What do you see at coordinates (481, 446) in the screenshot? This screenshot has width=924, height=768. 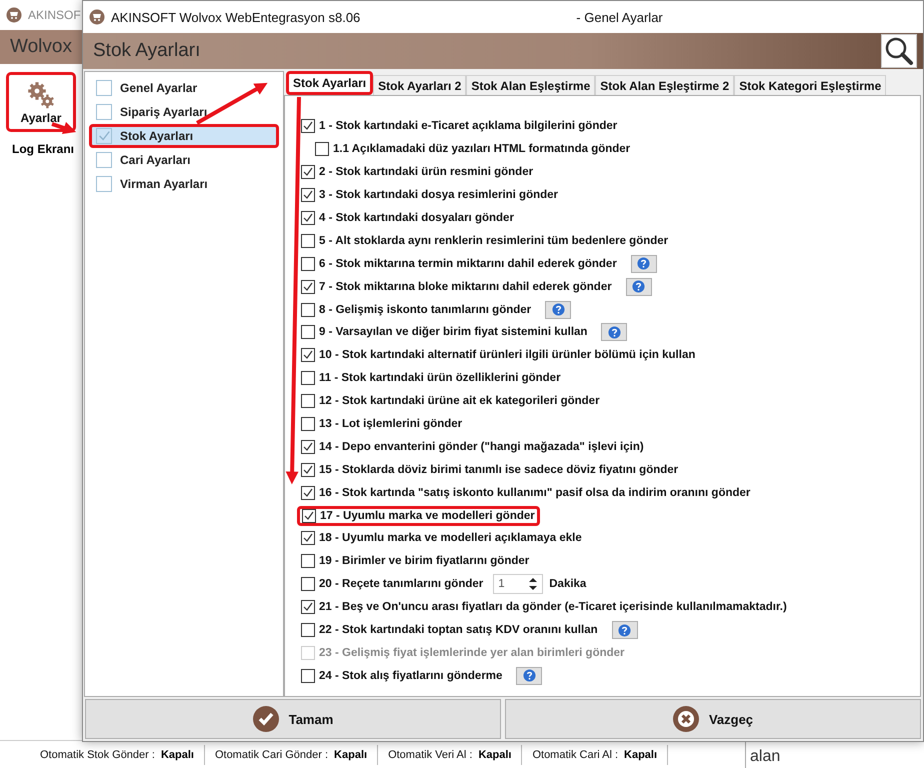 I see `option-label: 14 - Depo envanterini gönder ("hangi mağazada" işlevi için)` at bounding box center [481, 446].